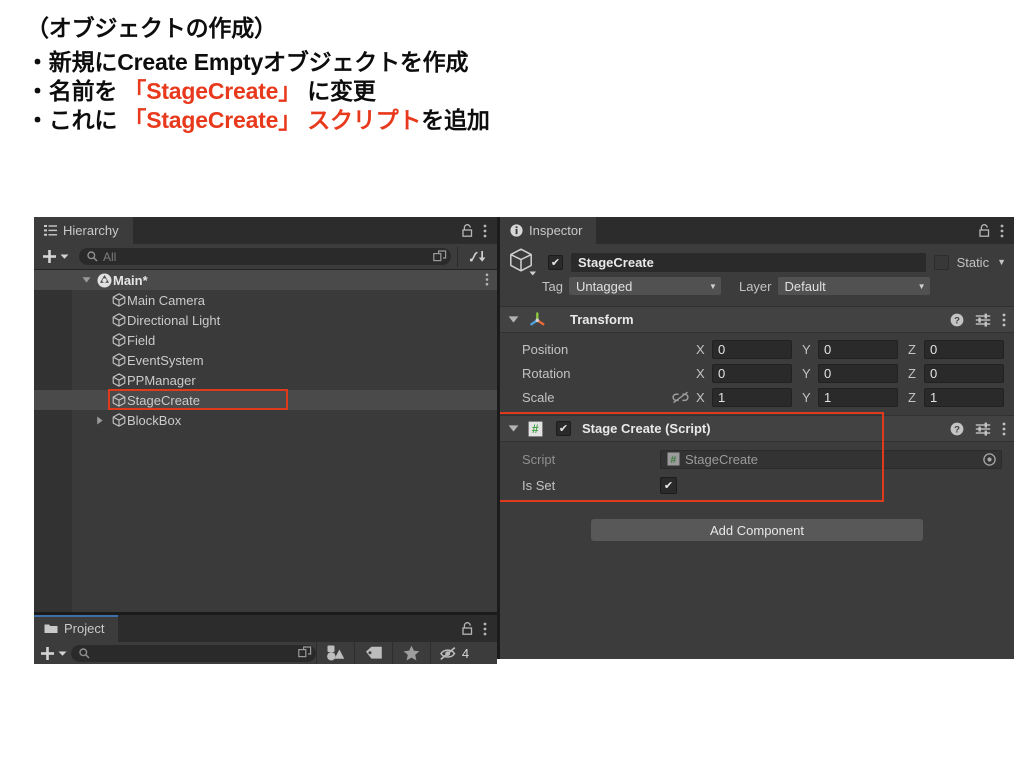 The width and height of the screenshot is (1024, 768). I want to click on transform-gizmo-icon, so click(537, 320).